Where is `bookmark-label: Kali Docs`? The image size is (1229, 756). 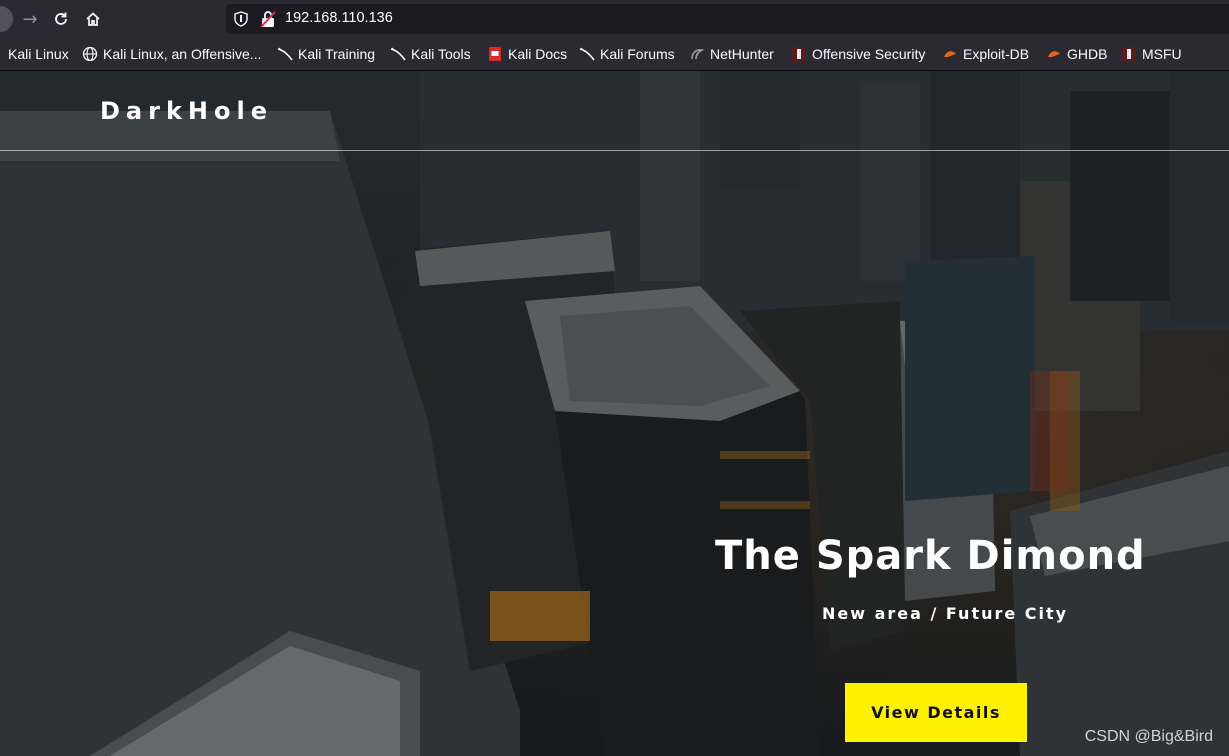 bookmark-label: Kali Docs is located at coordinates (538, 54).